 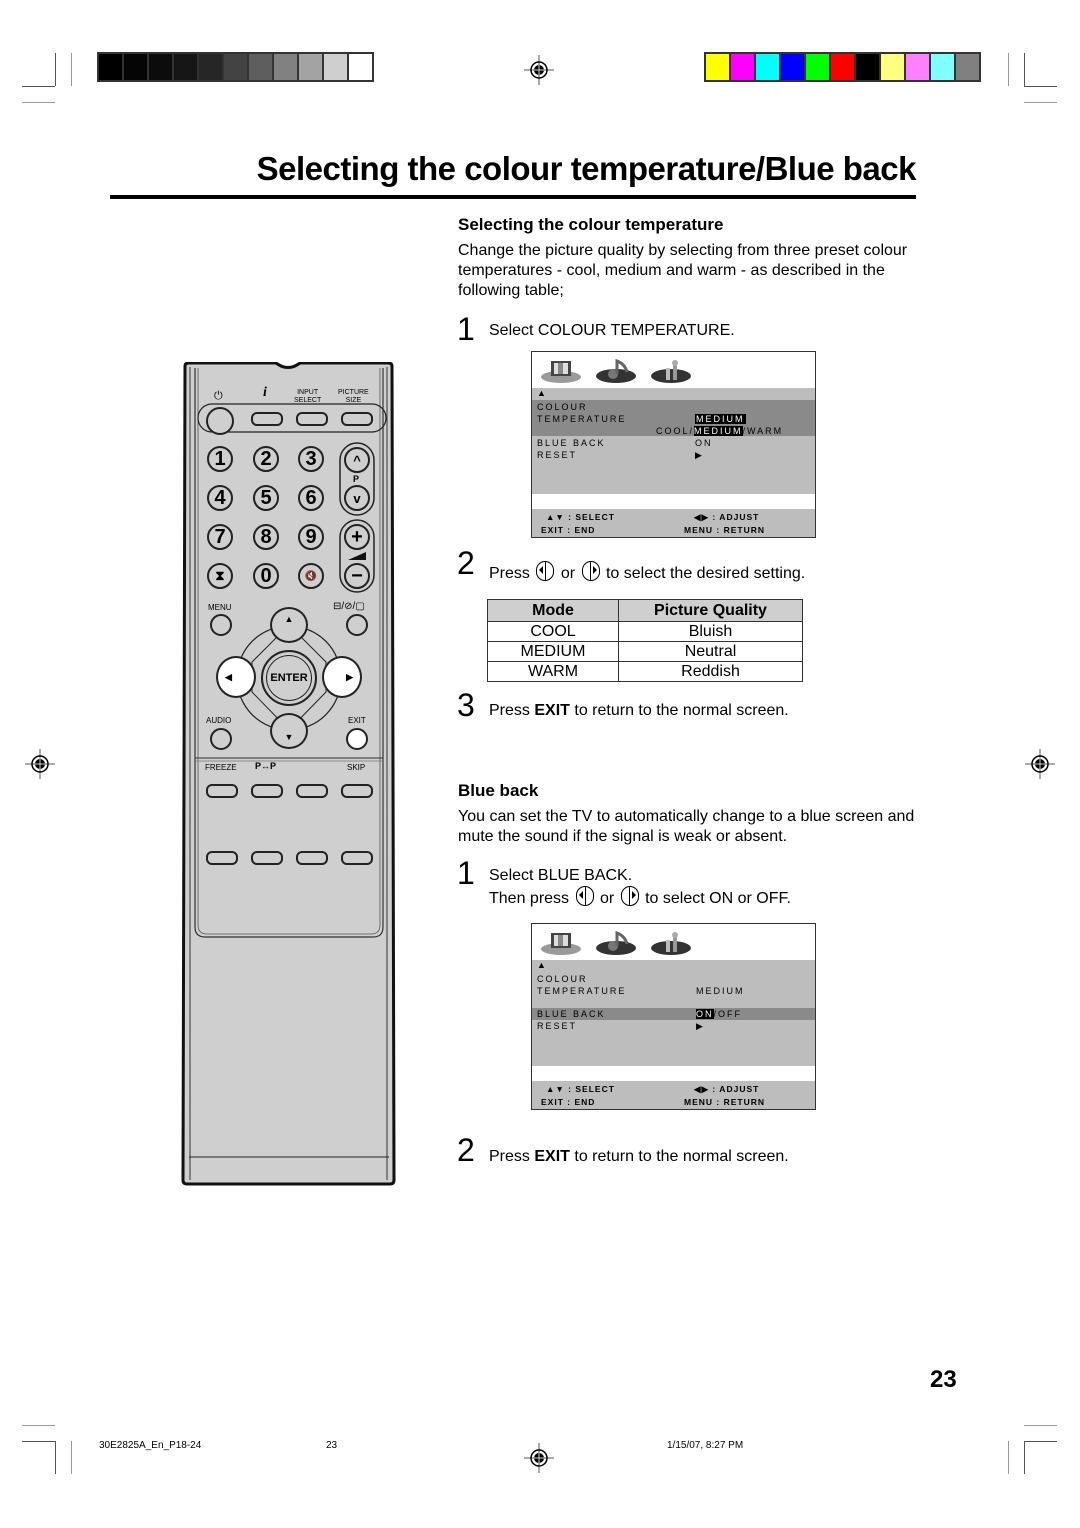 I want to click on osd-item-value: ON, so click(x=704, y=443).